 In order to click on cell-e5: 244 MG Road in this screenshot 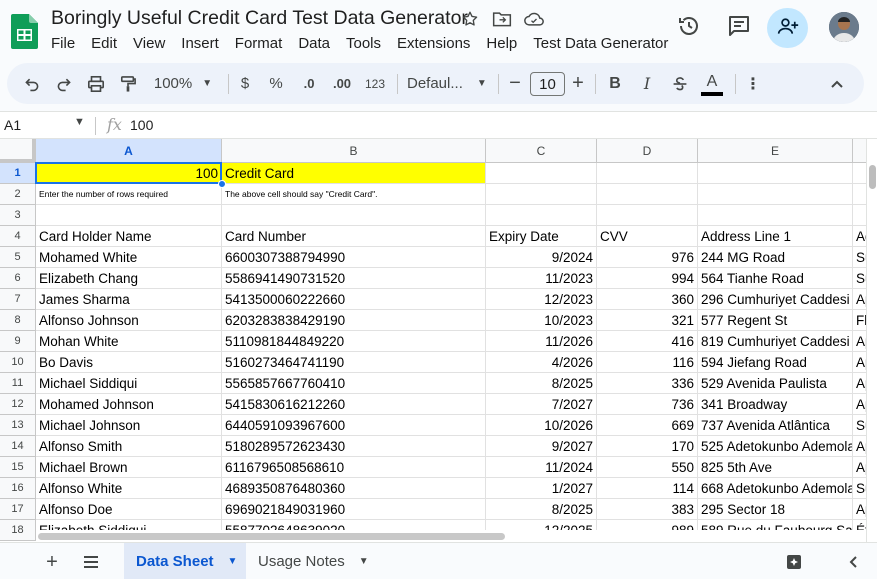, I will do `click(775, 257)`.